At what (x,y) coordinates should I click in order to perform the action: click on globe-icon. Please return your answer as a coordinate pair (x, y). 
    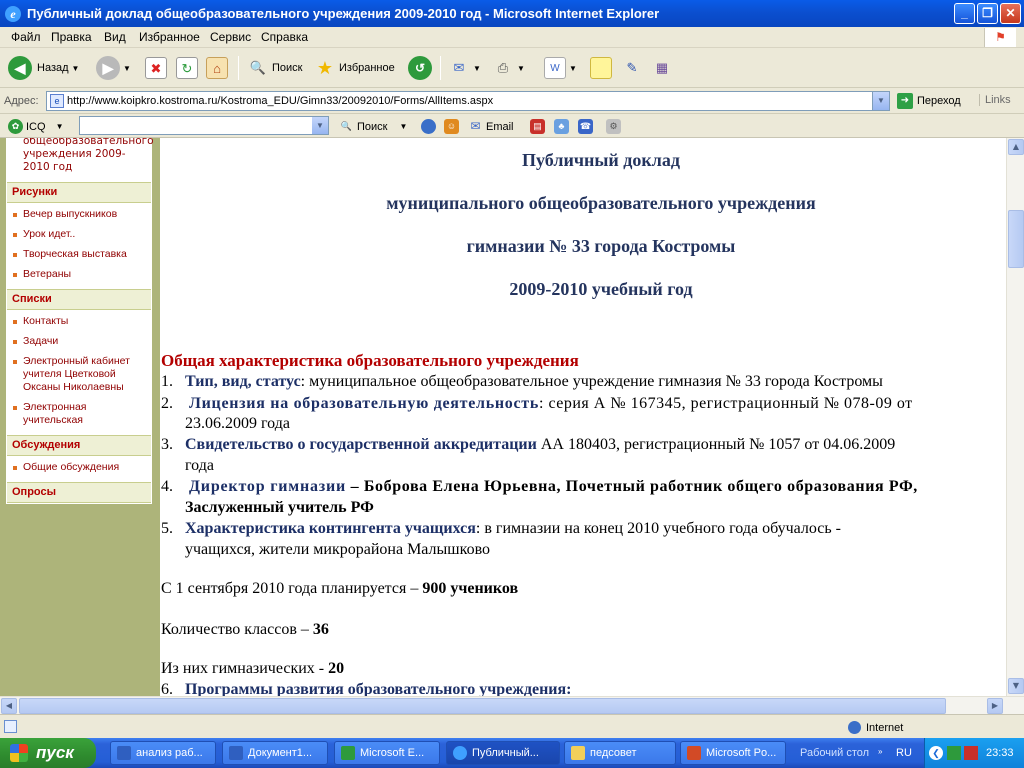
    Looking at the image, I should click on (428, 126).